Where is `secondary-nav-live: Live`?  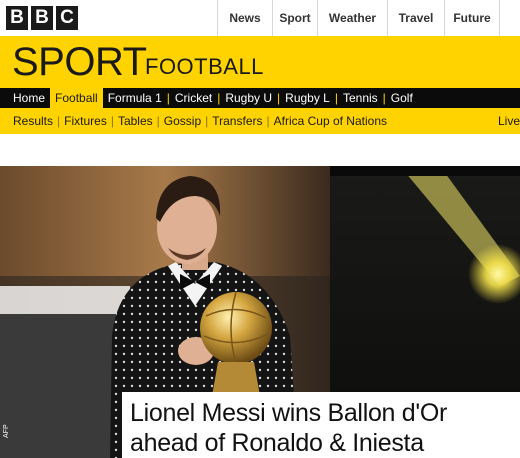
secondary-nav-live: Live is located at coordinates (507, 121).